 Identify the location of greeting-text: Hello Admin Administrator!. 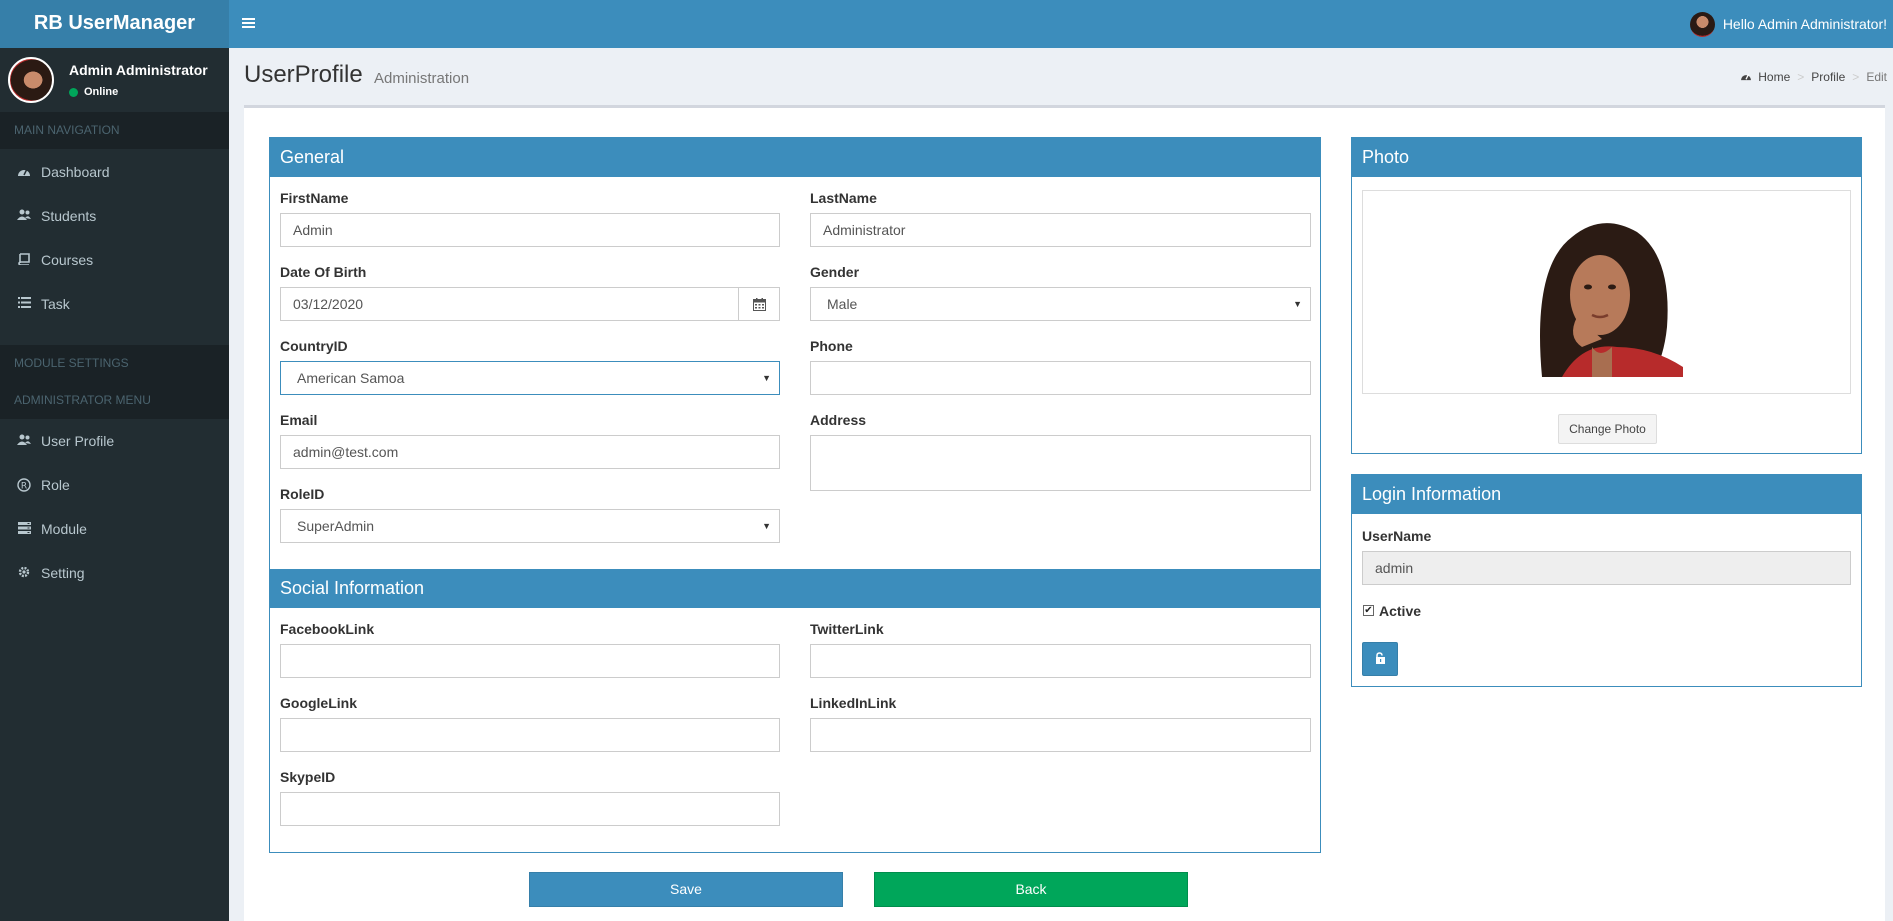
(1804, 24).